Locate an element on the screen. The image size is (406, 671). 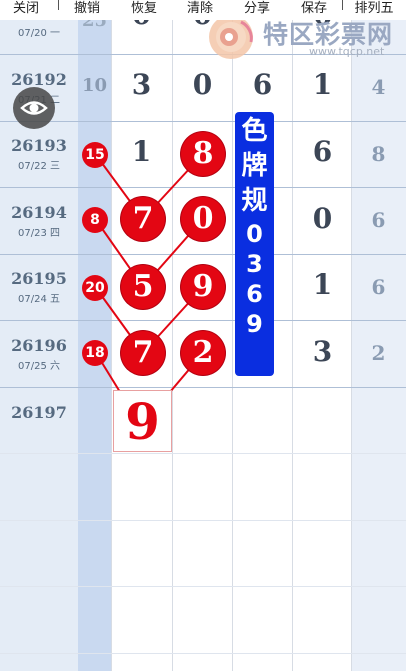
sum-badge: 8 is located at coordinates (95, 220).